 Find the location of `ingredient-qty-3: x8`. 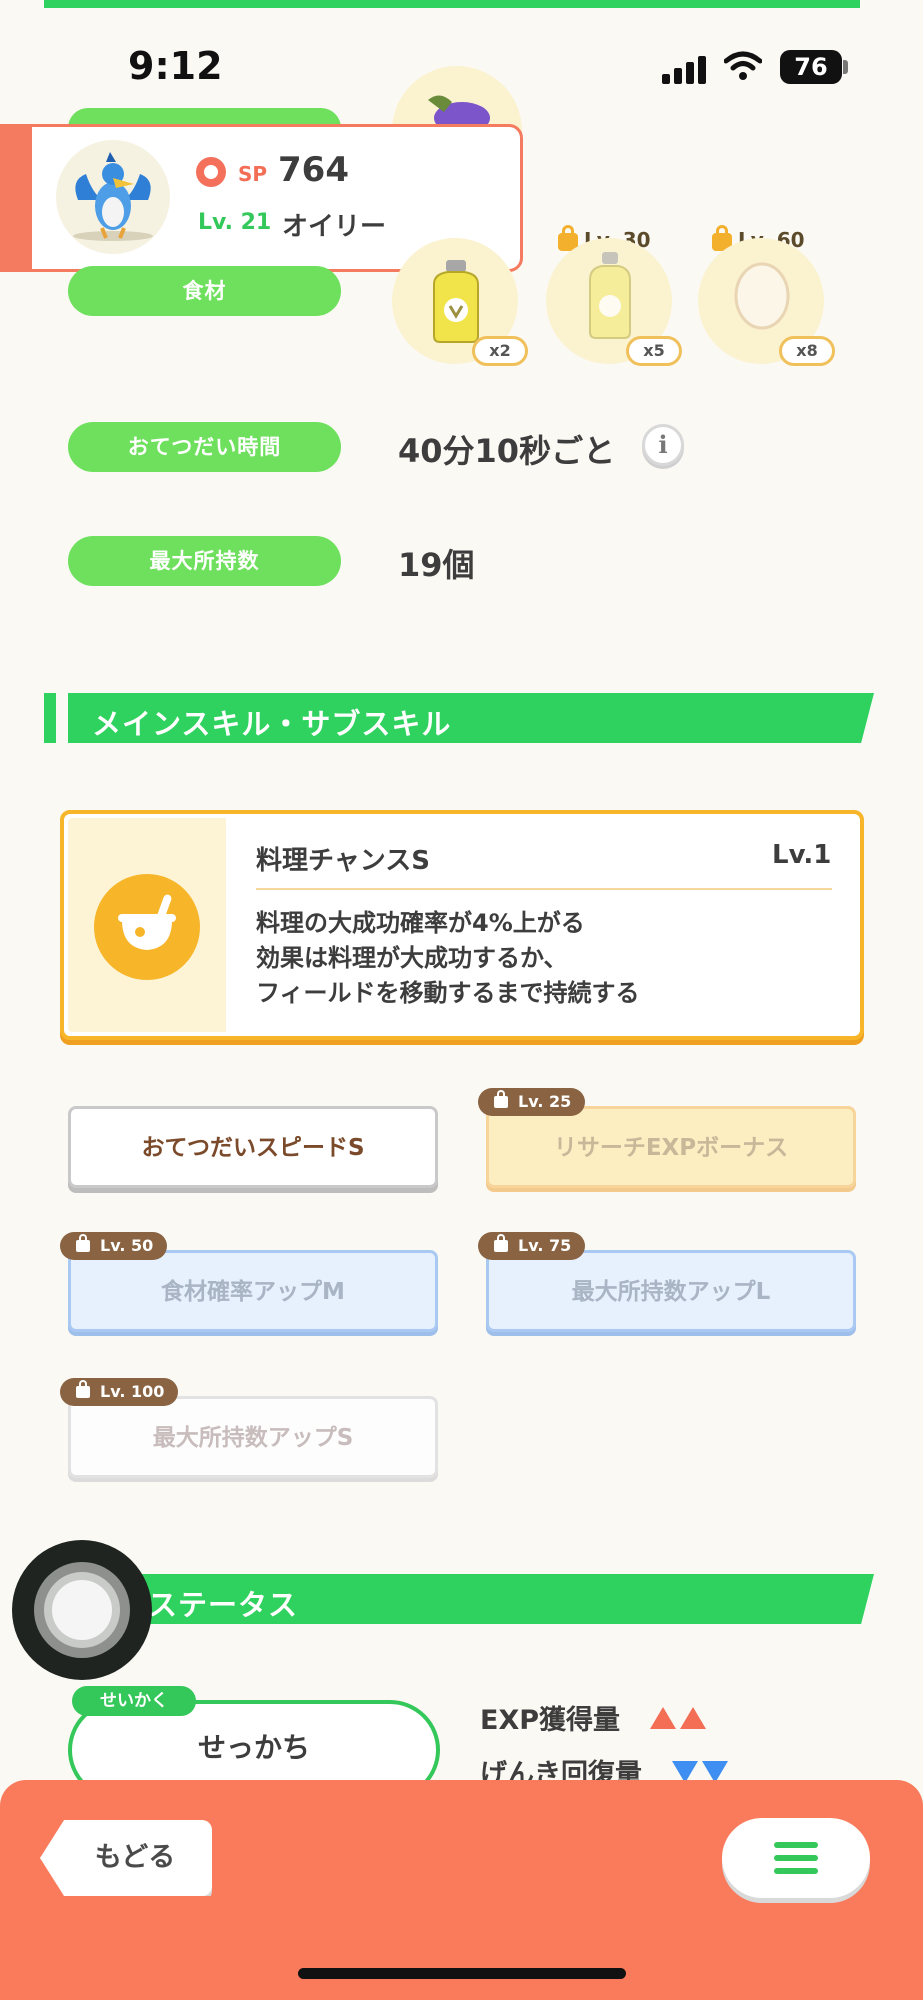

ingredient-qty-3: x8 is located at coordinates (807, 351).